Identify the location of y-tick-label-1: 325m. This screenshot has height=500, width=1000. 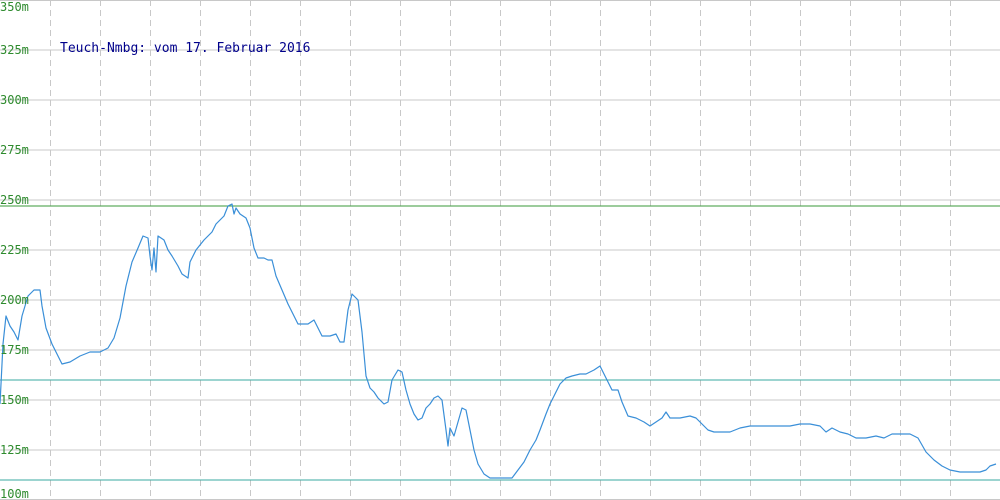
(14, 50).